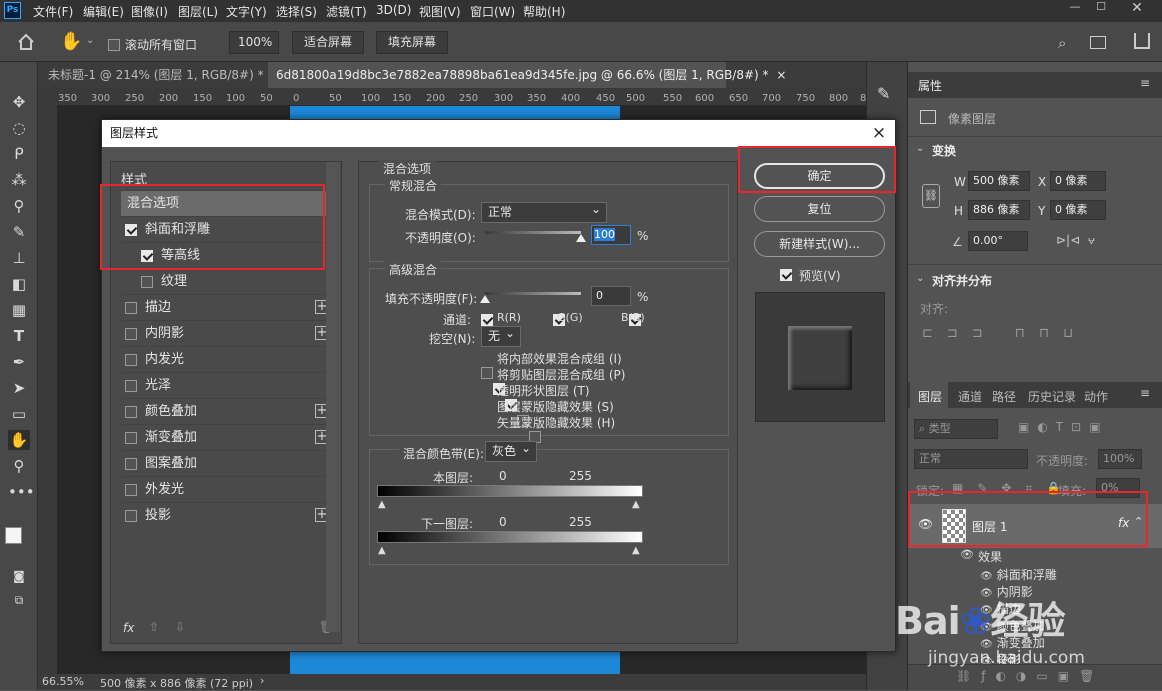 Image resolution: width=1162 pixels, height=691 pixels. What do you see at coordinates (511, 450) in the screenshot?
I see `blend-if-select: 灰色` at bounding box center [511, 450].